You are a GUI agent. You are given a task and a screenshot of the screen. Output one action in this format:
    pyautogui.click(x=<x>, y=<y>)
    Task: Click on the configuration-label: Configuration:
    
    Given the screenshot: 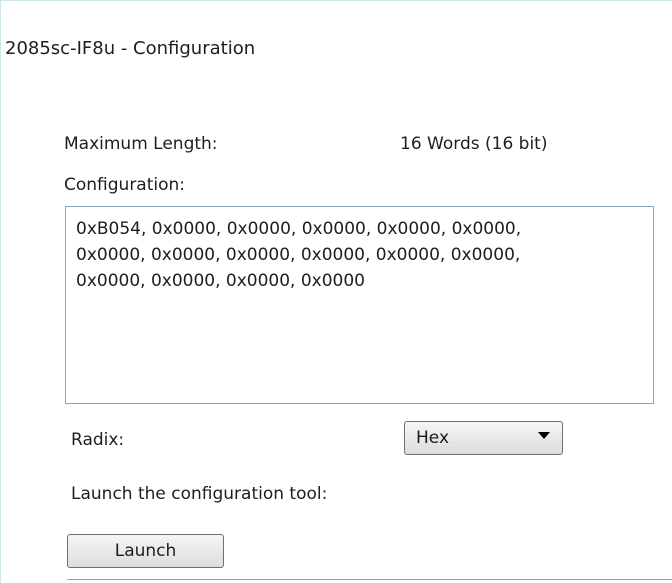 What is the action you would take?
    pyautogui.click(x=125, y=185)
    